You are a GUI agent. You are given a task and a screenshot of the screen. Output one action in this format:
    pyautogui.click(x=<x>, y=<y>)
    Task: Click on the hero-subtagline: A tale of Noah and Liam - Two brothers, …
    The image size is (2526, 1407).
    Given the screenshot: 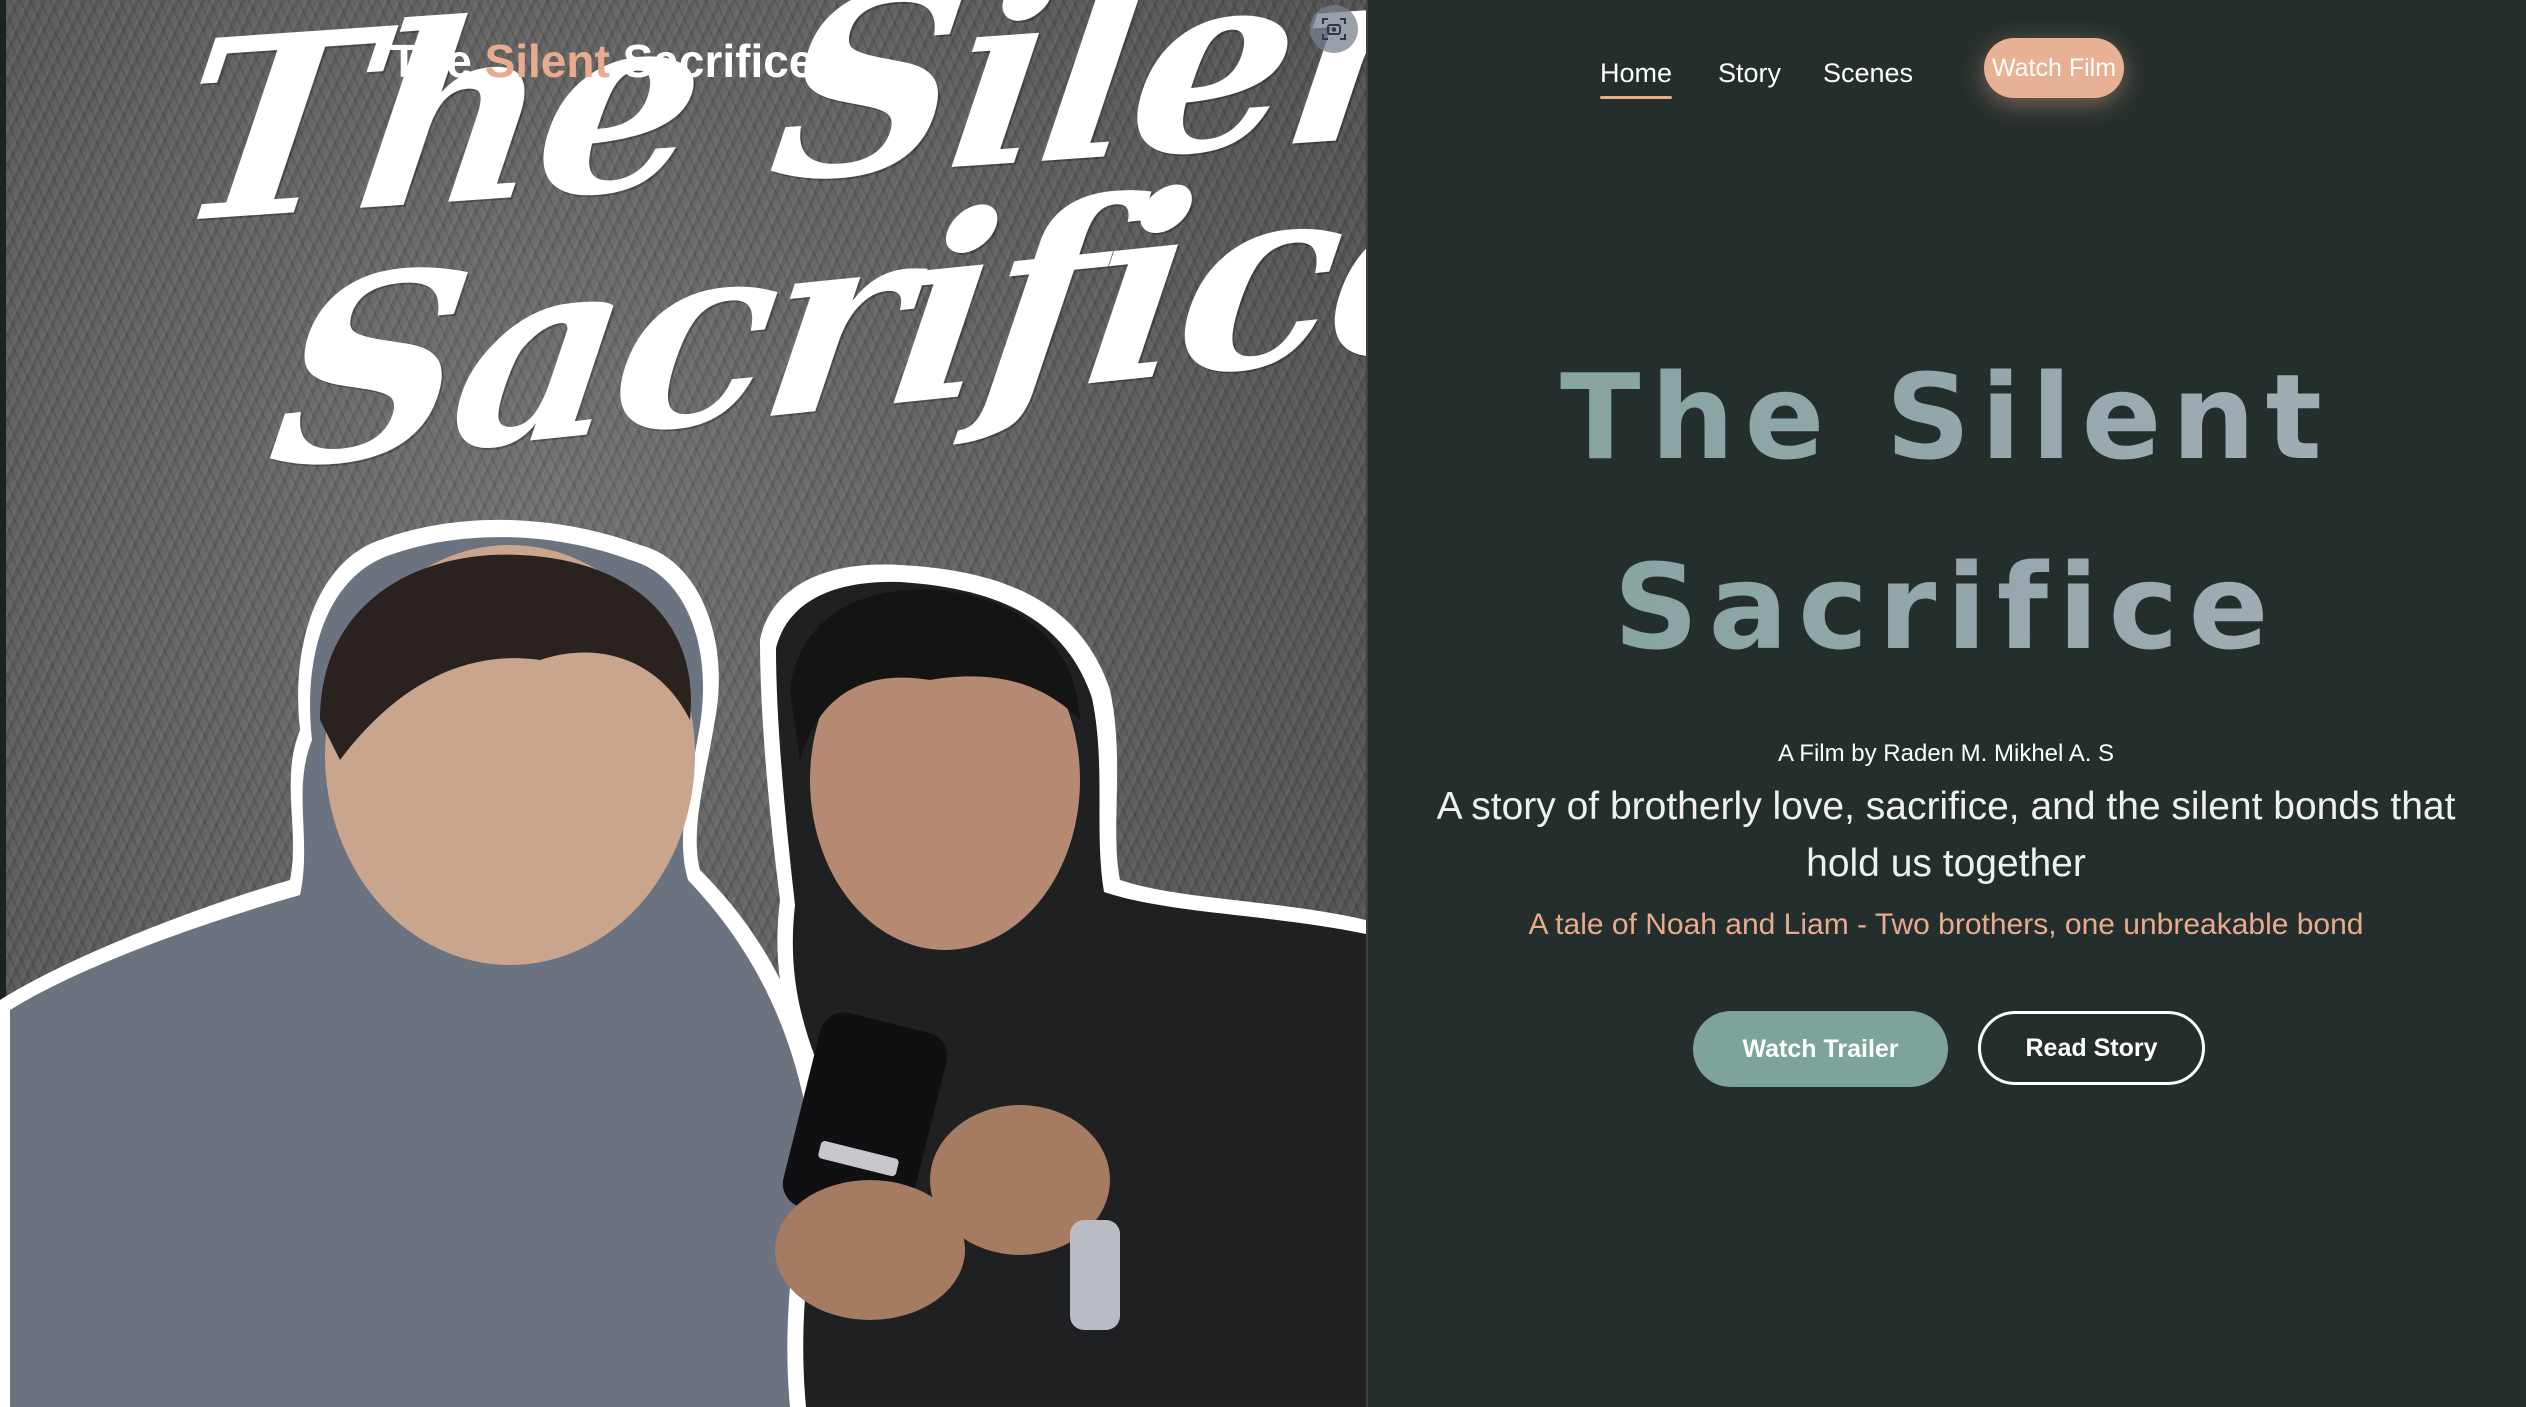 What is the action you would take?
    pyautogui.click(x=1946, y=924)
    